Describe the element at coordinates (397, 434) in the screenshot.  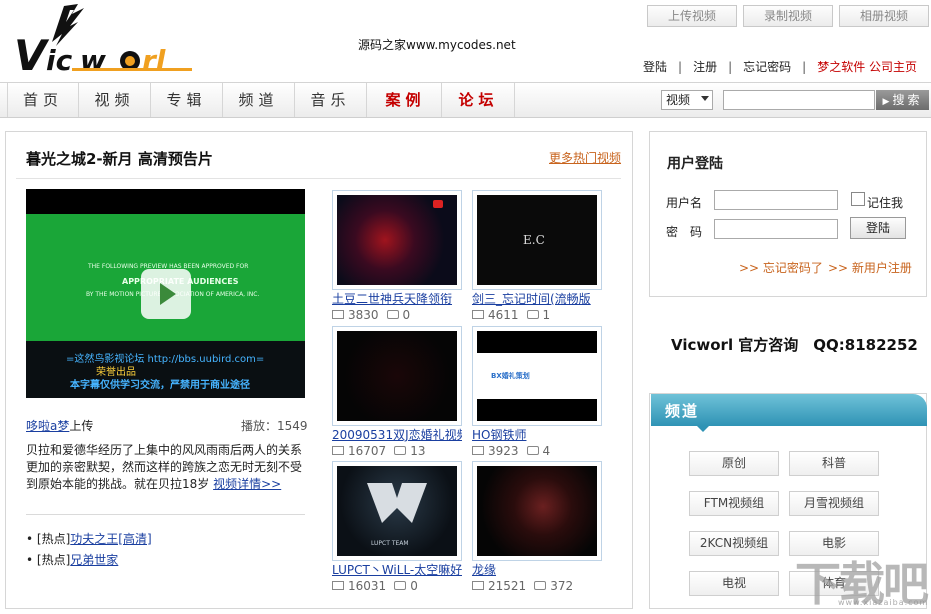
I see `video-title-link: 20090531双J恋婚礼视频` at that location.